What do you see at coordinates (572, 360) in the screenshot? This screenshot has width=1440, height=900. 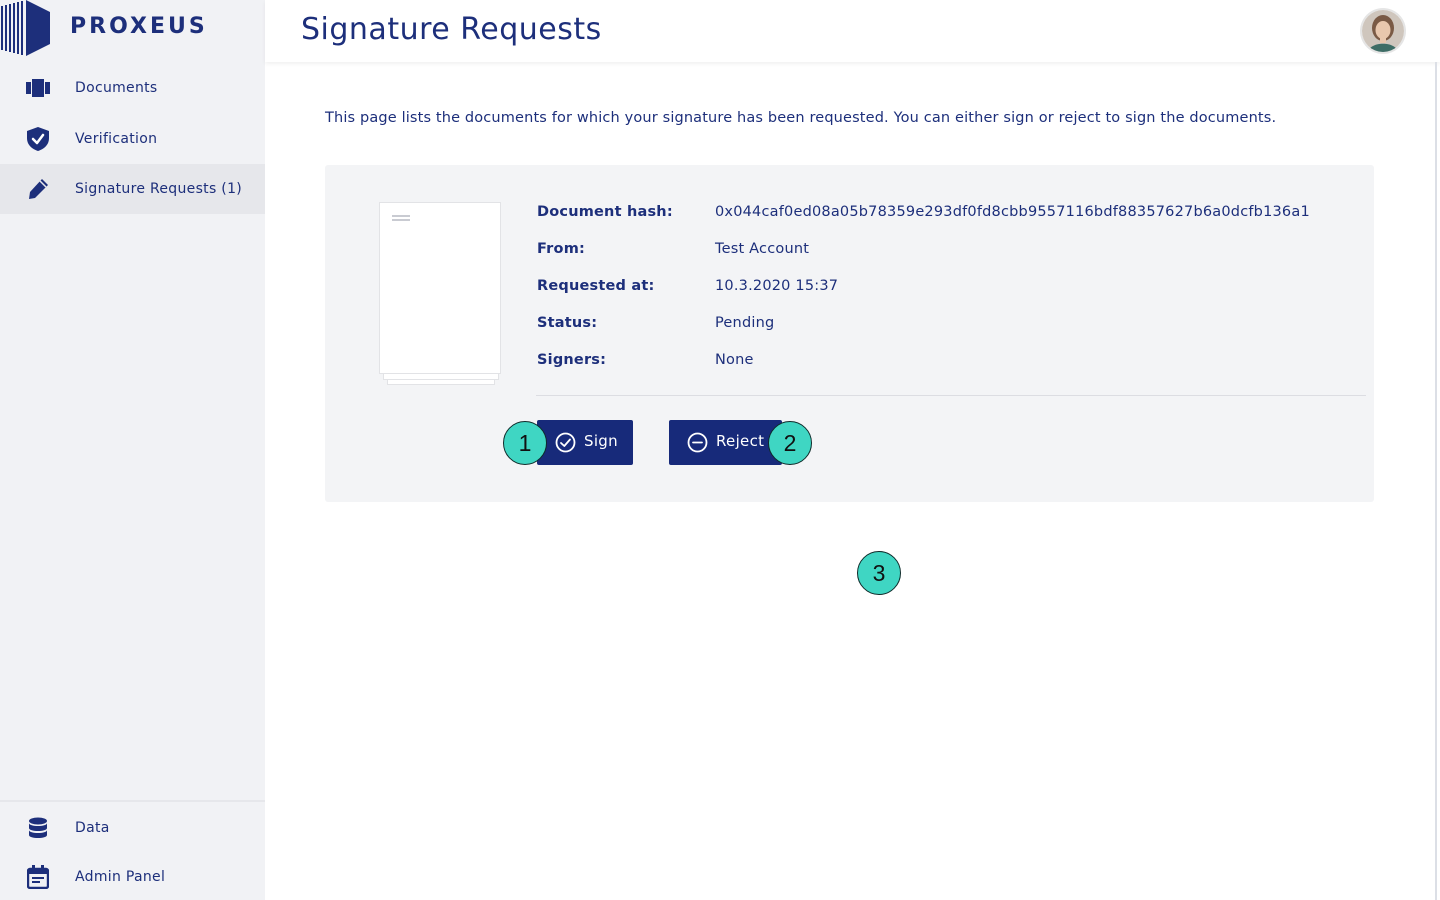 I see `field-label: Signers:` at bounding box center [572, 360].